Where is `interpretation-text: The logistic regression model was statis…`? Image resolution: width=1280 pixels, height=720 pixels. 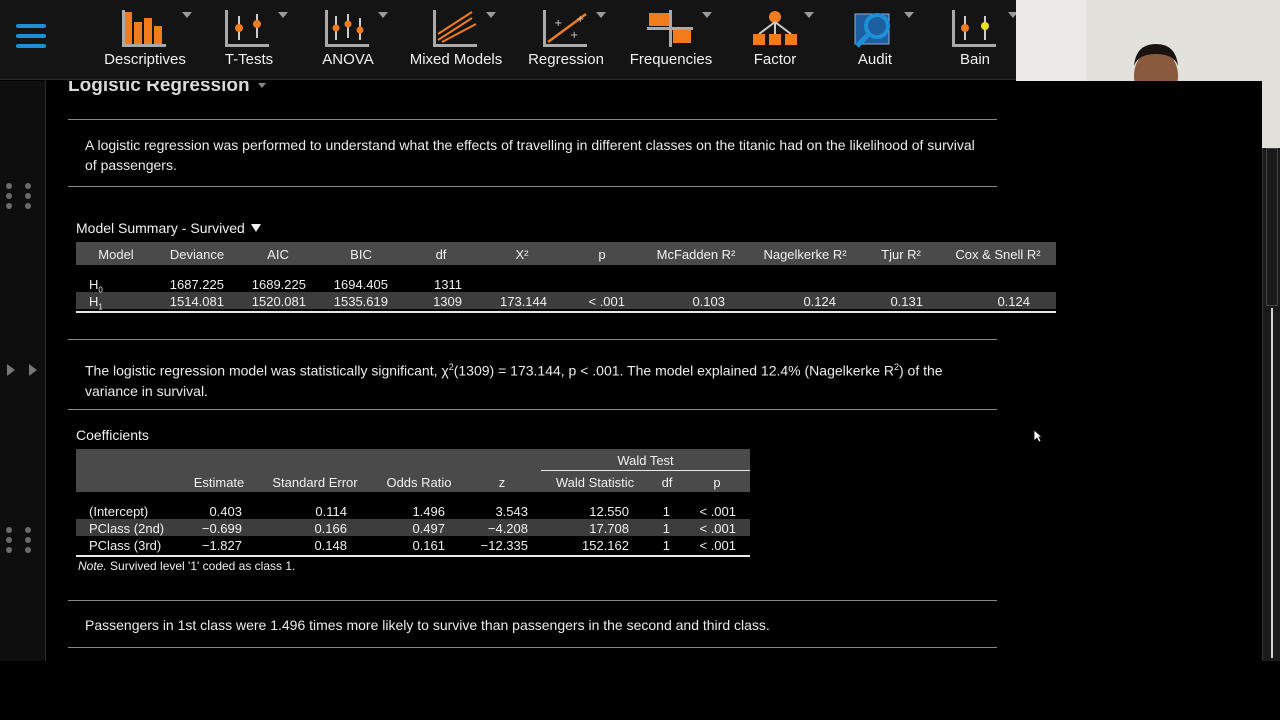
interpretation-text: The logistic regression model was statis… is located at coordinates (267, 370).